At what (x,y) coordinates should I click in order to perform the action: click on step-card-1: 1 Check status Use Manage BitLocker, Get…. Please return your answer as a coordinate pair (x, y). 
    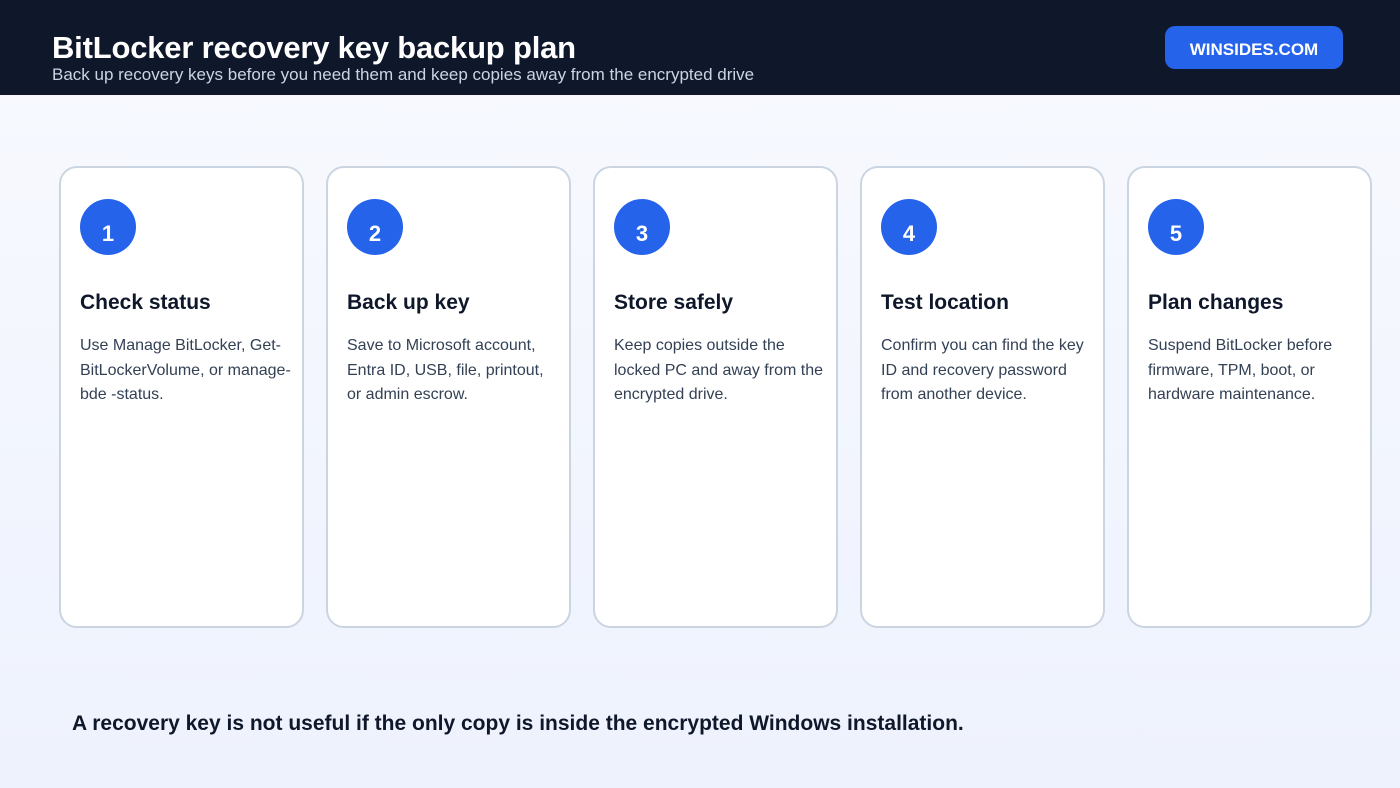
    Looking at the image, I should click on (181, 397).